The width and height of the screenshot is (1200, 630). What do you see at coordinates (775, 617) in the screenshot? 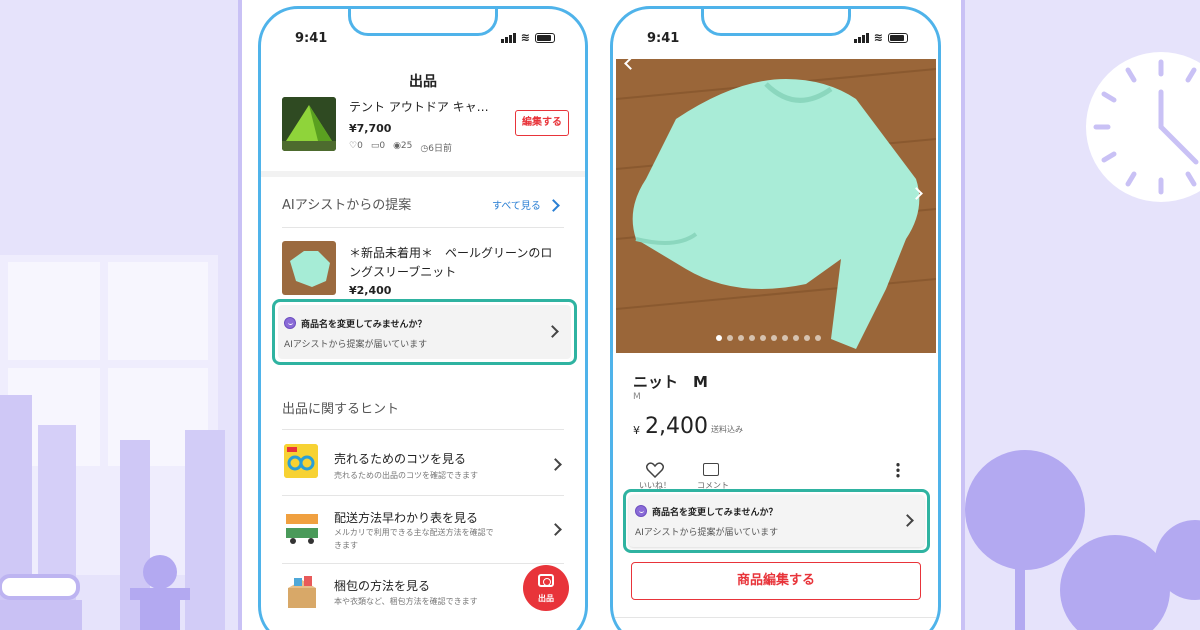
I see `tab-bar-divider` at bounding box center [775, 617].